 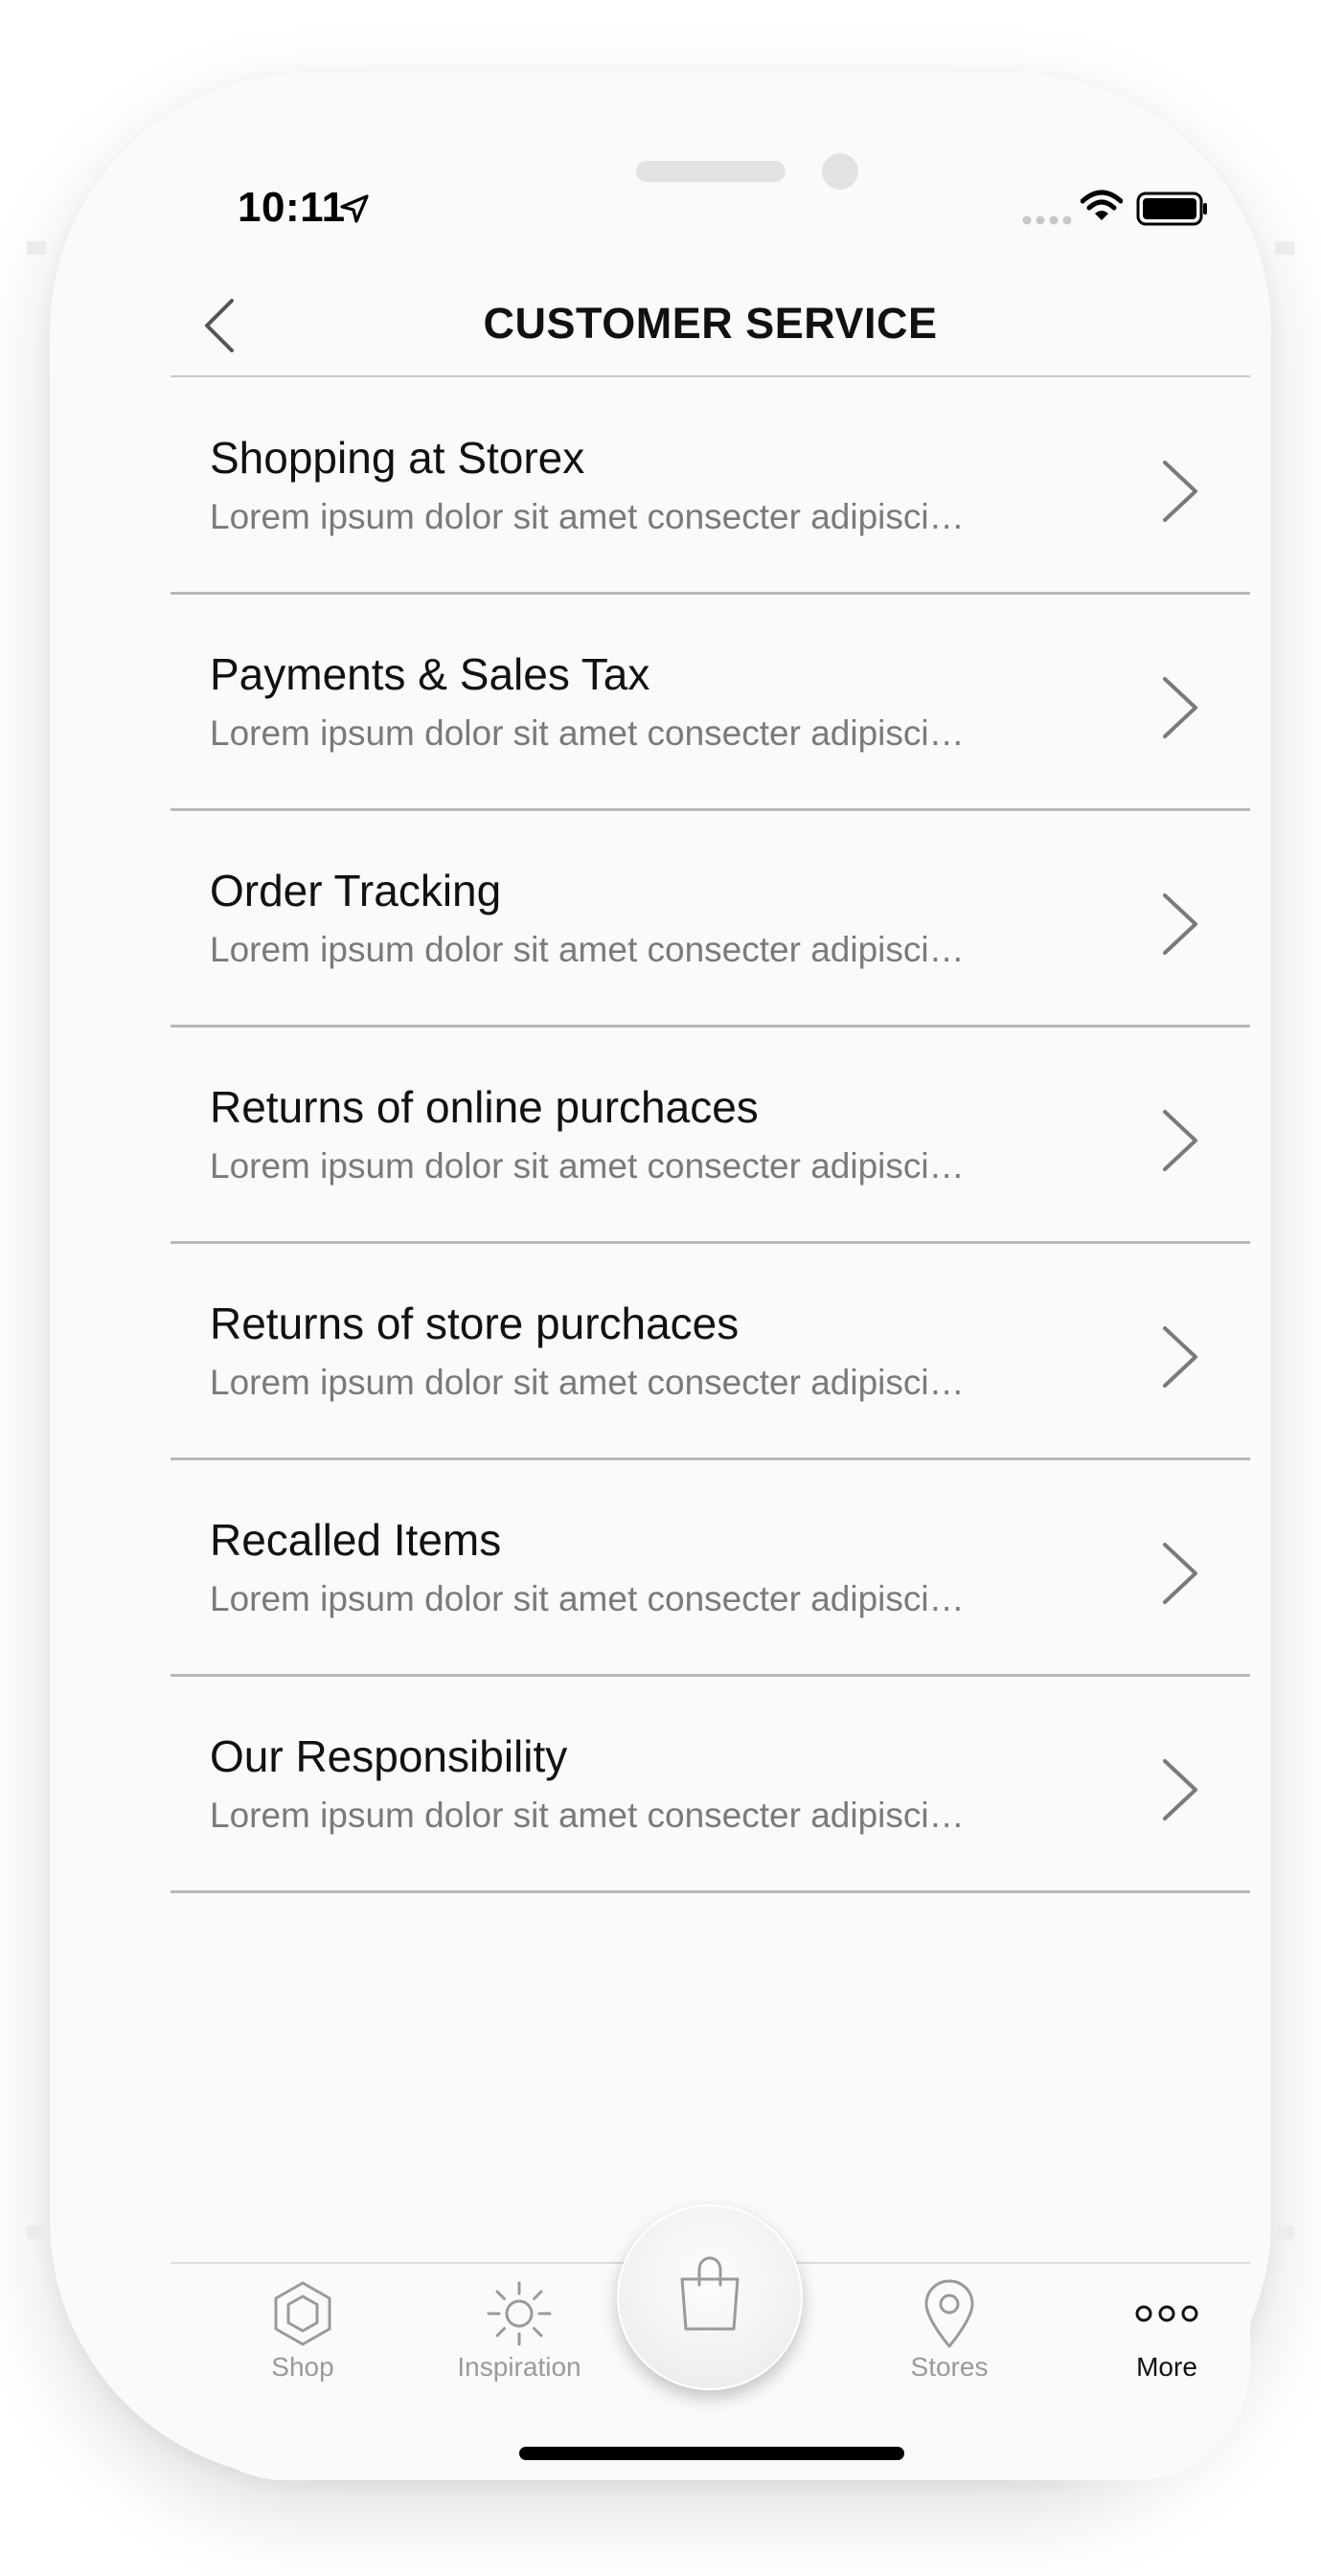 I want to click on navigation-bar: CUSTOMER SERVICE, so click(x=710, y=323).